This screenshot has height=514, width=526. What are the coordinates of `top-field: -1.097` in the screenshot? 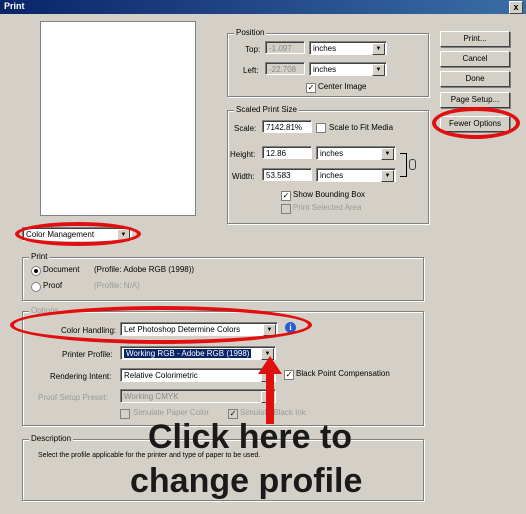 It's located at (285, 47).